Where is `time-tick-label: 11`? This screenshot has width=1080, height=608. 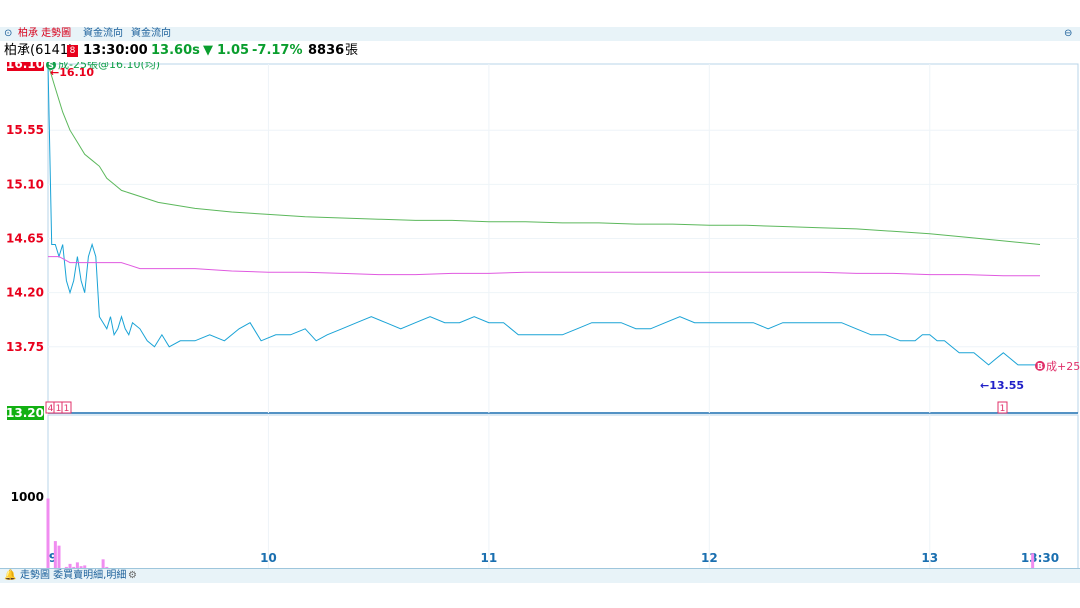
time-tick-label: 11 is located at coordinates (489, 558).